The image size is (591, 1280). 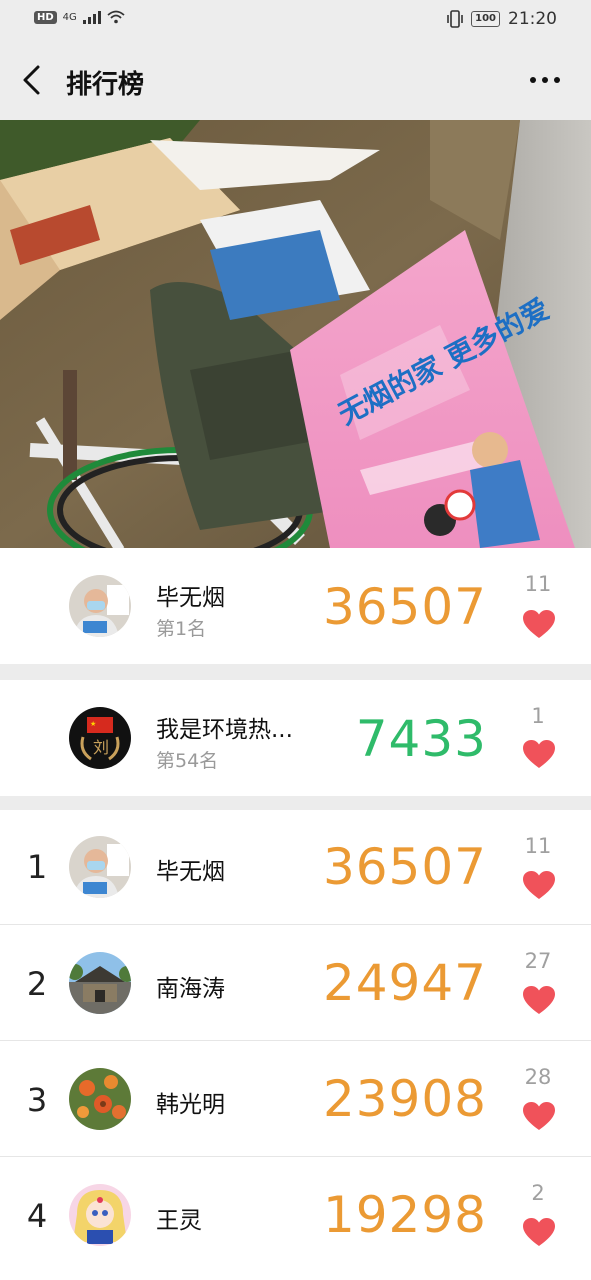 What do you see at coordinates (101, 747) in the screenshot?
I see `svg-text: 刘` at bounding box center [101, 747].